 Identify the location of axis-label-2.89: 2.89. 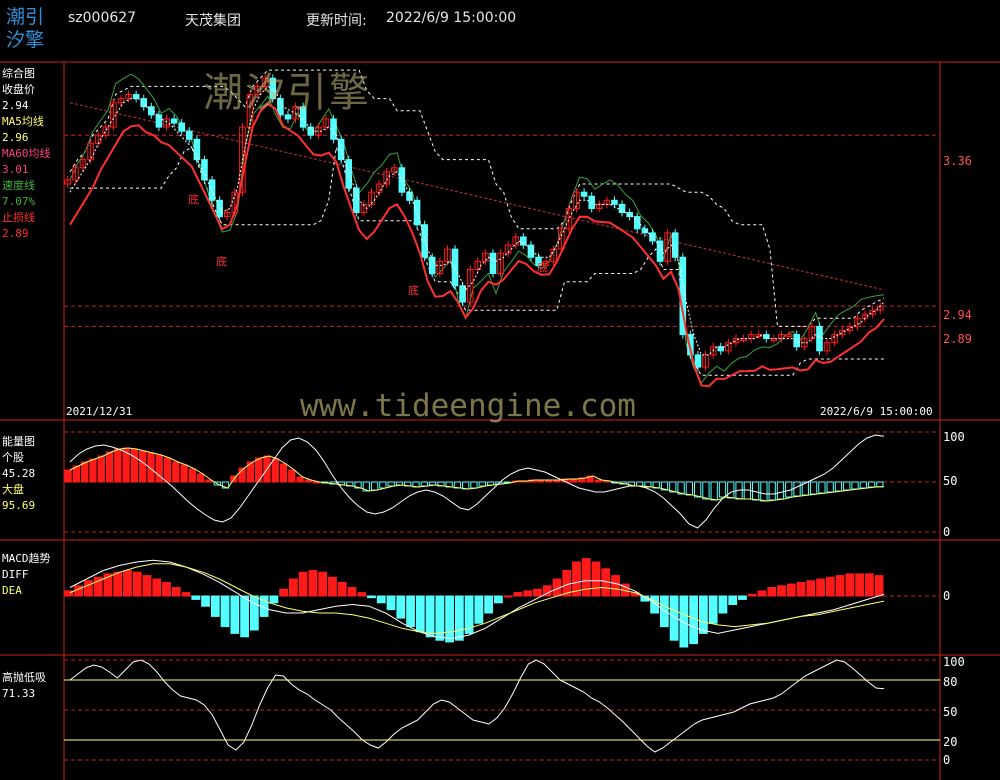
(957, 339).